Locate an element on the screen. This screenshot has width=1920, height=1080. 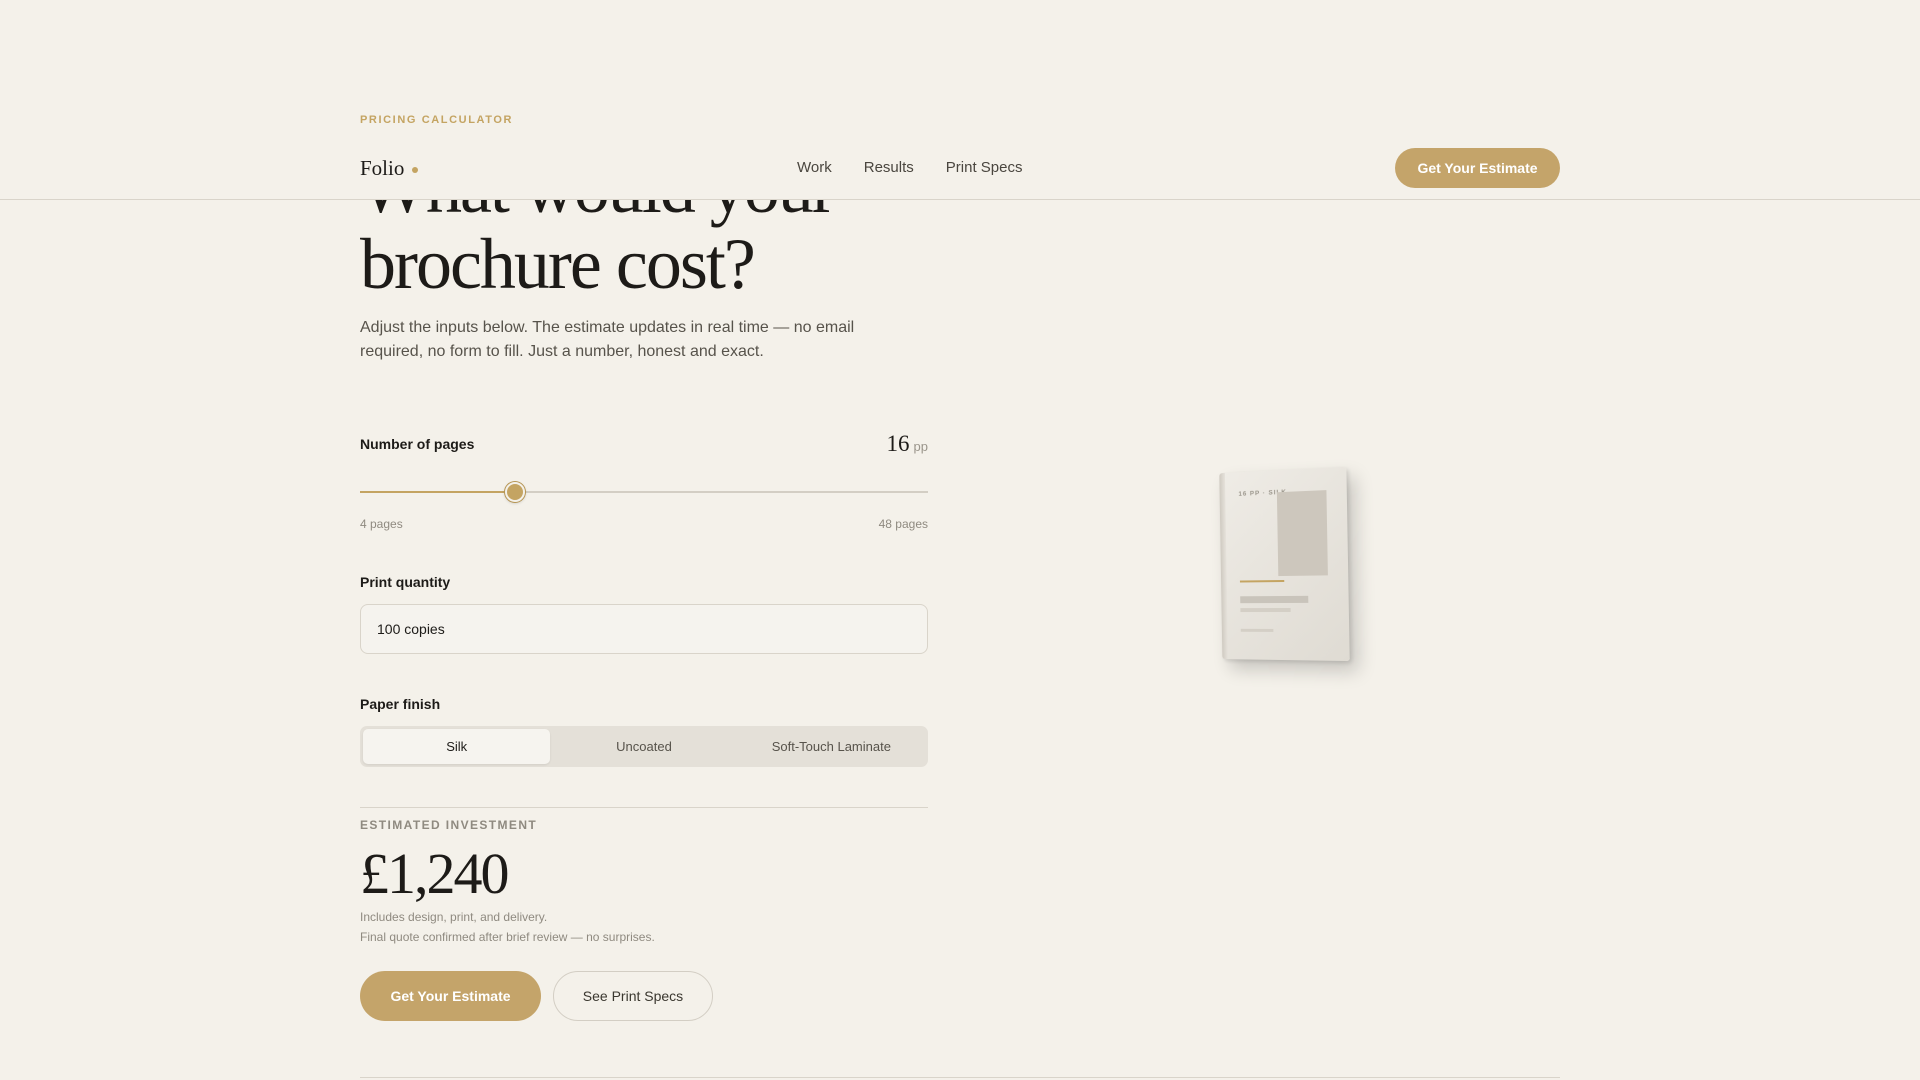
pages-label: Number of pages is located at coordinates (417, 444).